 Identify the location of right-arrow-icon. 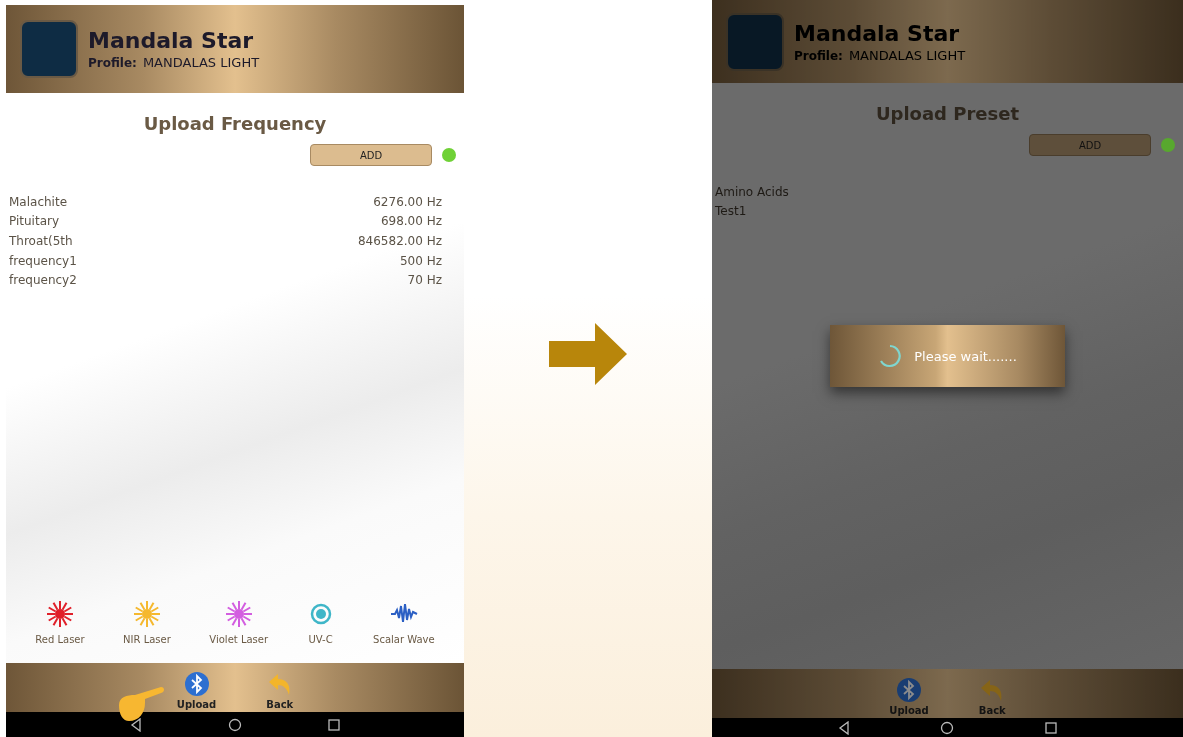
(588, 353).